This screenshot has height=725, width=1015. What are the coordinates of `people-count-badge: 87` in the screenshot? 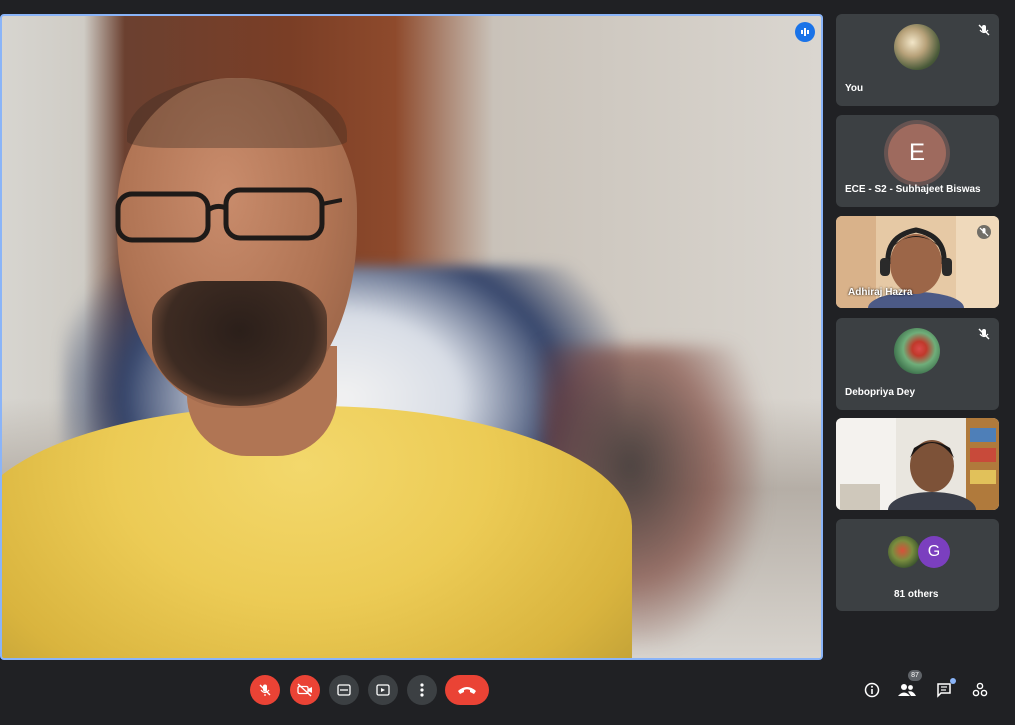 It's located at (915, 675).